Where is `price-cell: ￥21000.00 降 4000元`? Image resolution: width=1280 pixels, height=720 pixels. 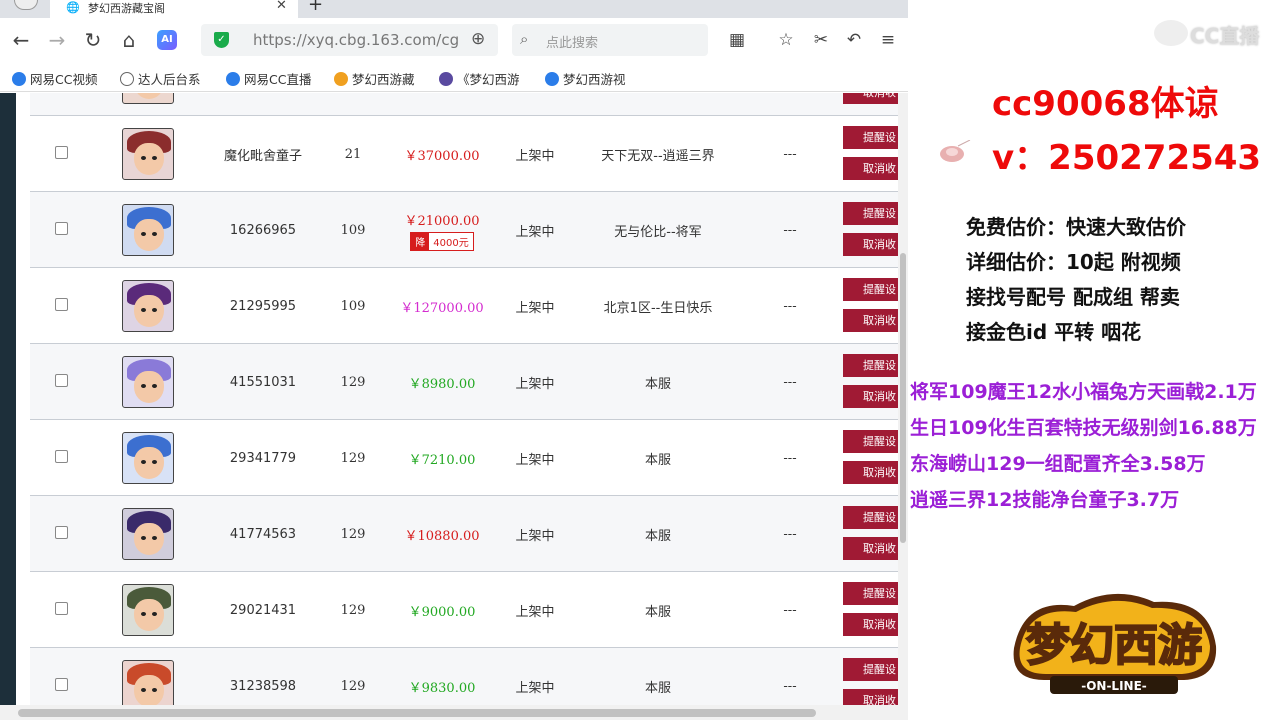 price-cell: ￥21000.00 降 4000元 is located at coordinates (442, 230).